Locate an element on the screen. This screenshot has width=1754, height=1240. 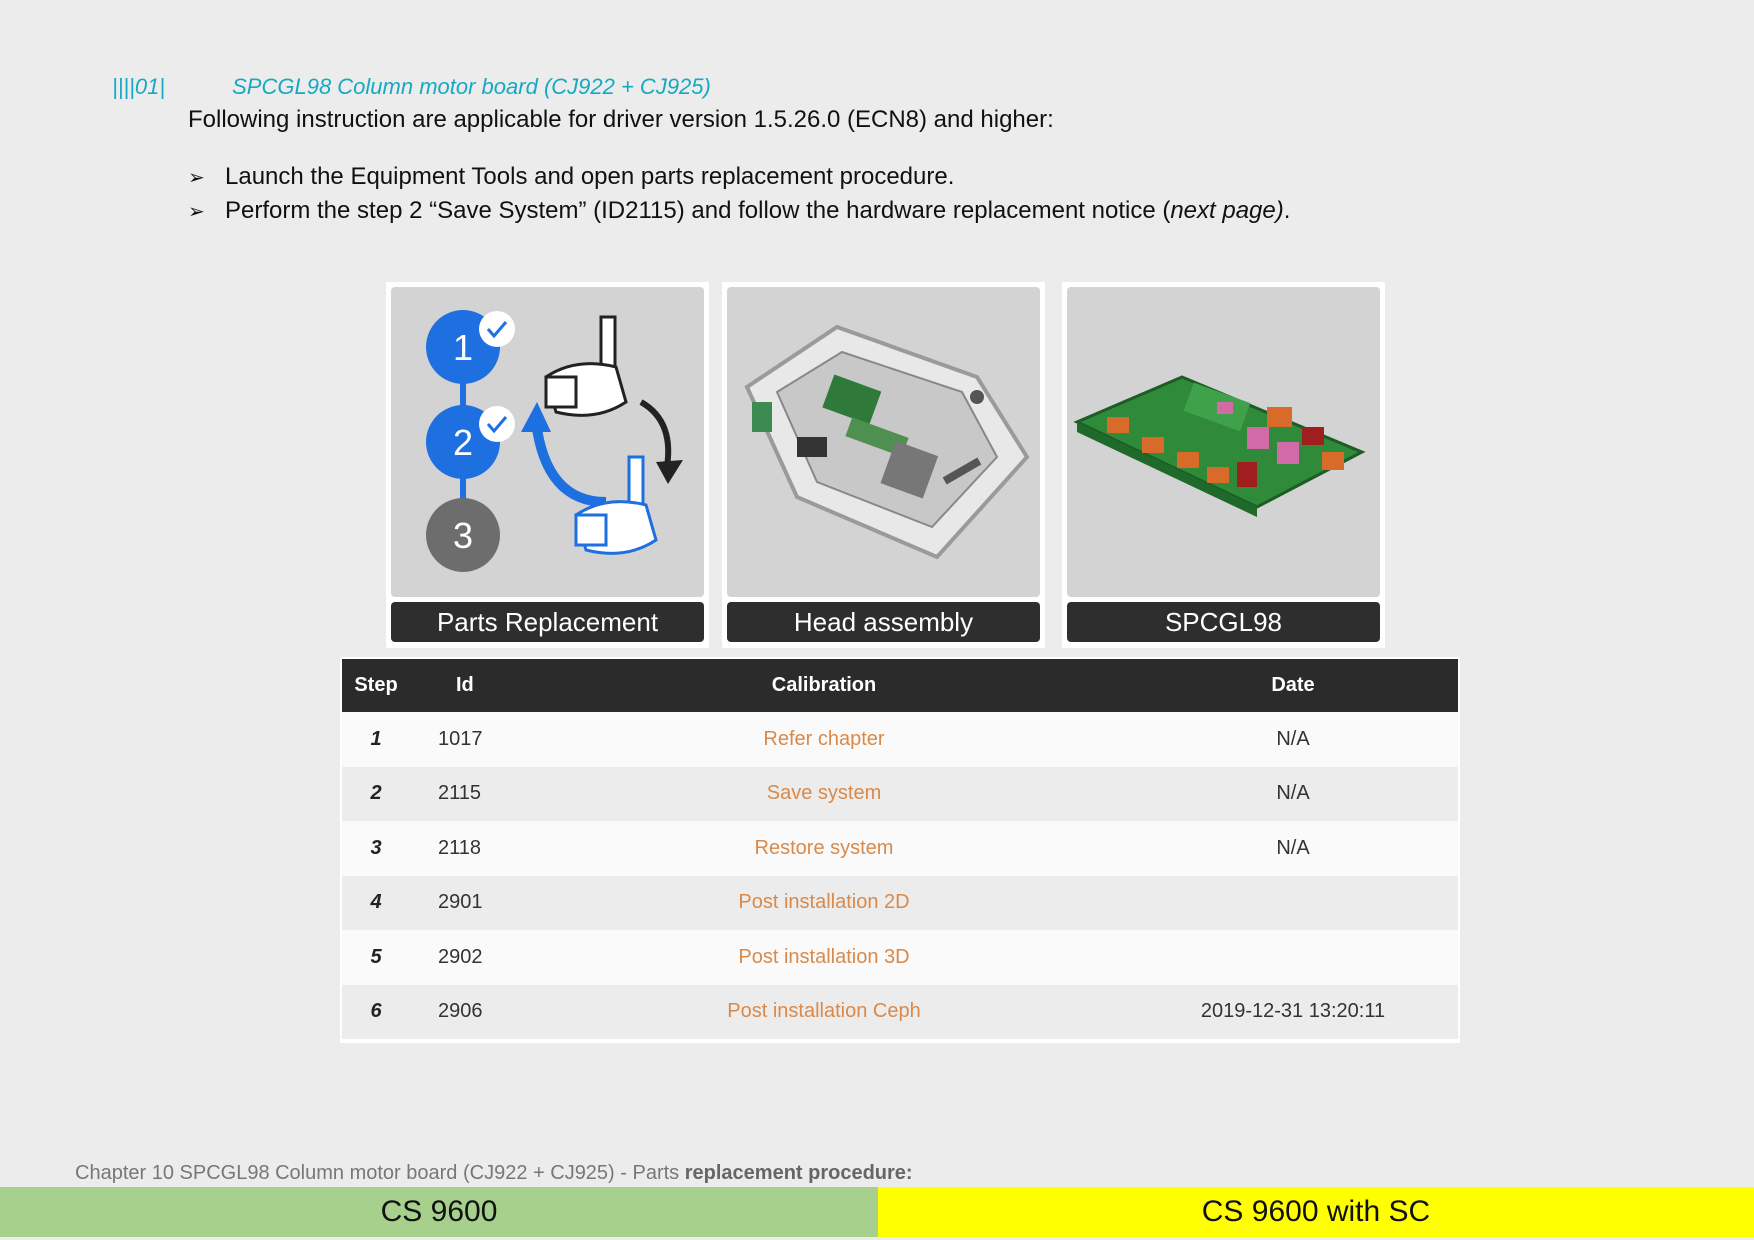
instruction-text-italic: next page) is located at coordinates (1227, 210).